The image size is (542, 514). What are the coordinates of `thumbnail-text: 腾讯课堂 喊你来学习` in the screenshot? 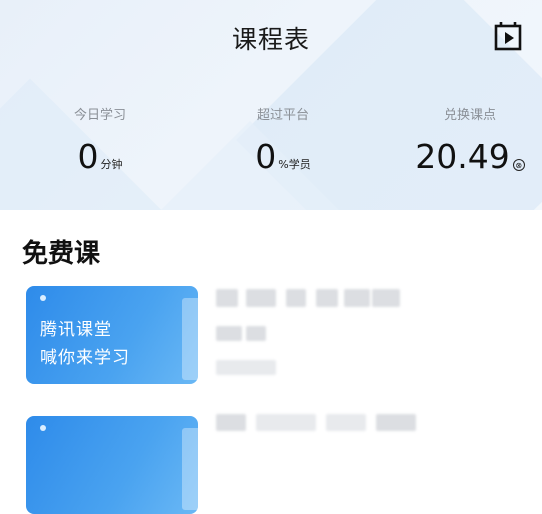 It's located at (85, 344).